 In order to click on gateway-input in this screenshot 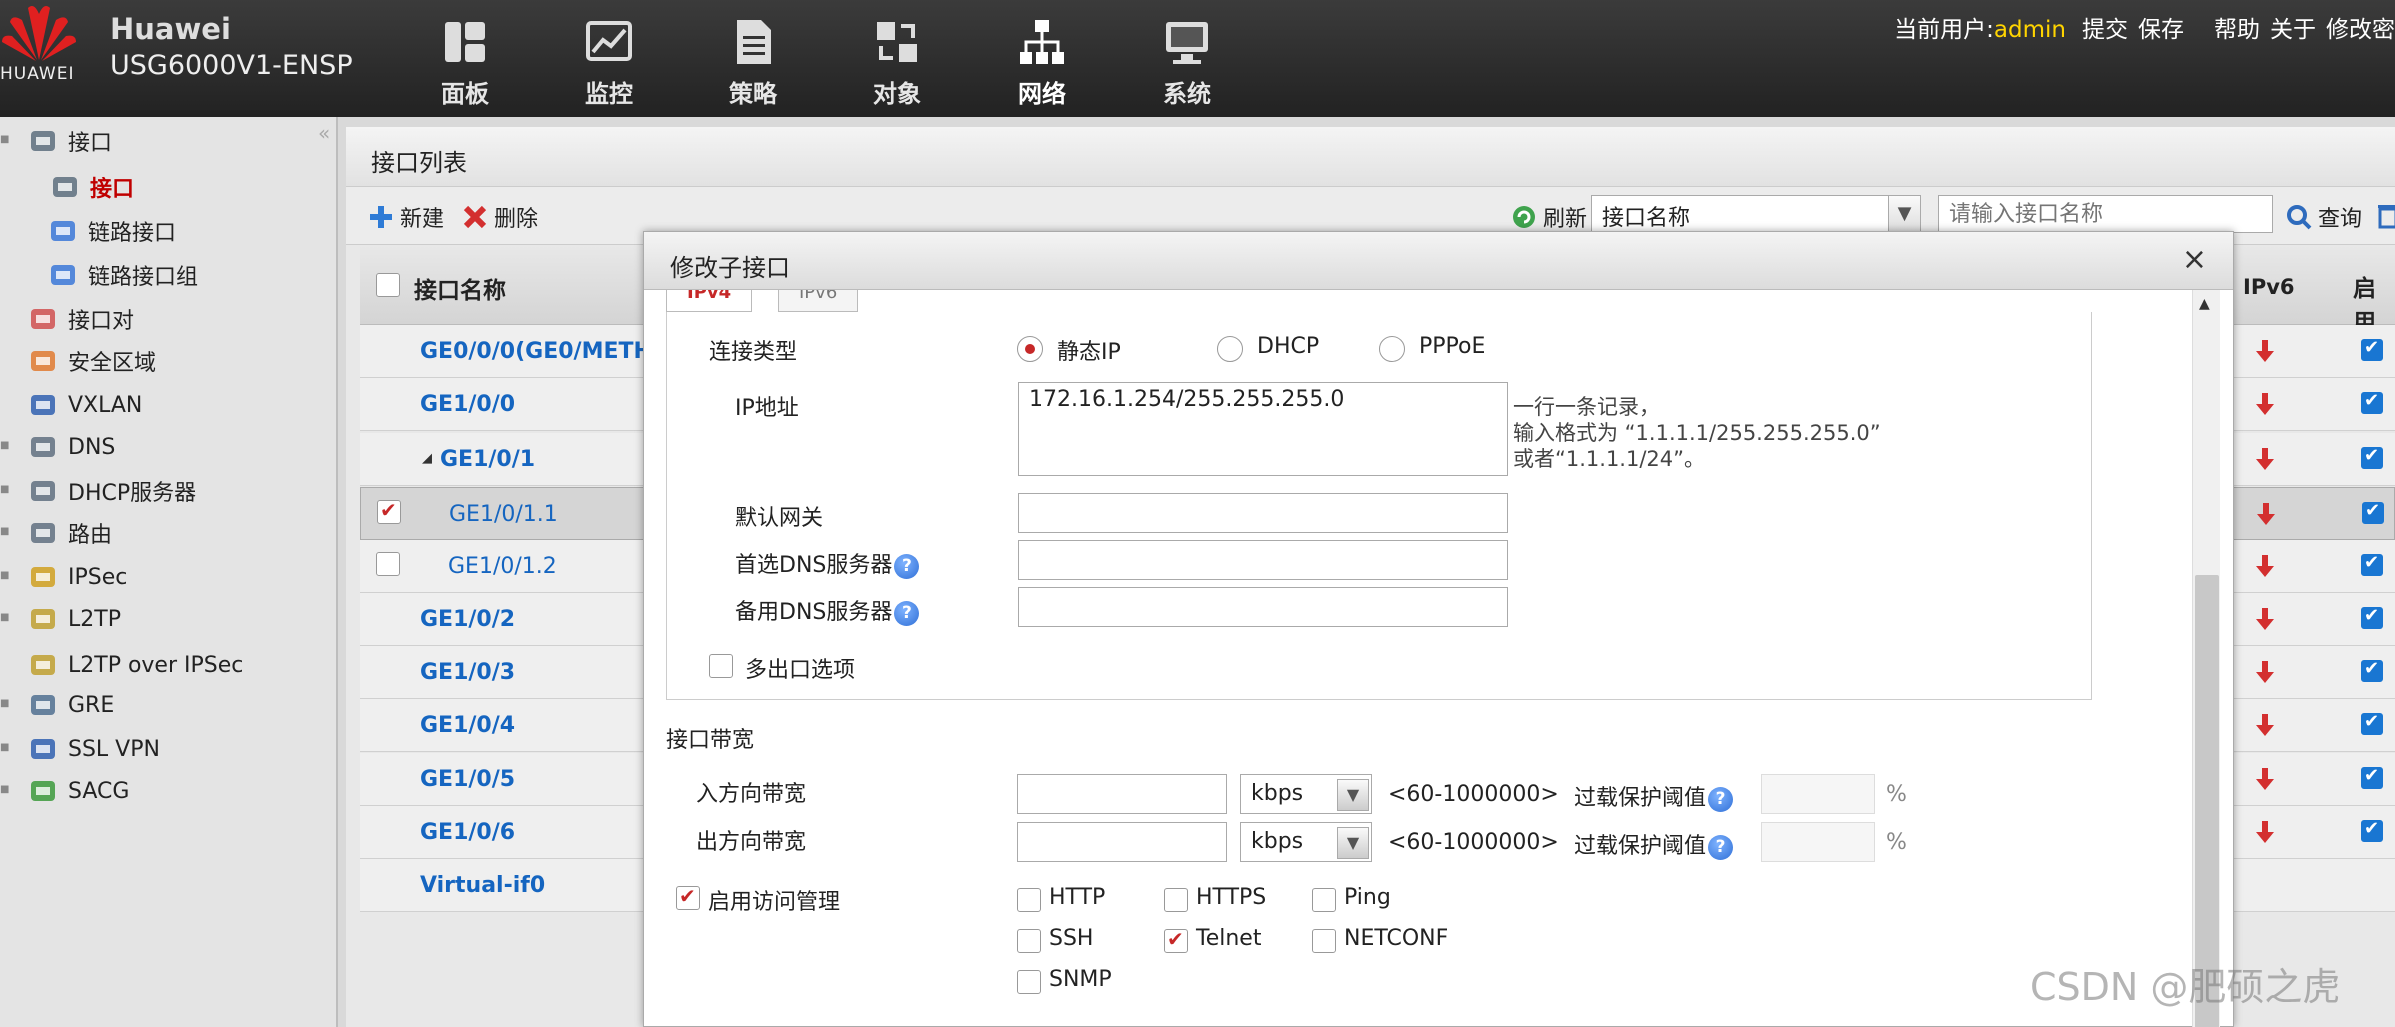, I will do `click(1263, 513)`.